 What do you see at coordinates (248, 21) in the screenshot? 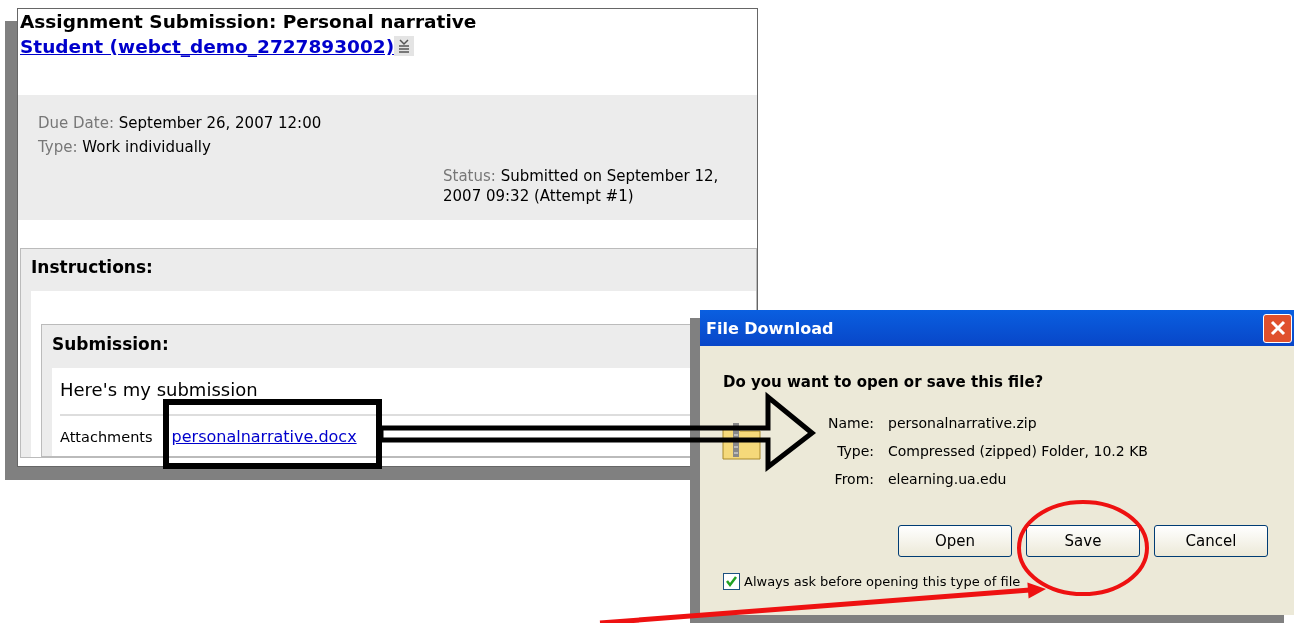
I see `assignment-title: Assignment Submission: Personal narrative` at bounding box center [248, 21].